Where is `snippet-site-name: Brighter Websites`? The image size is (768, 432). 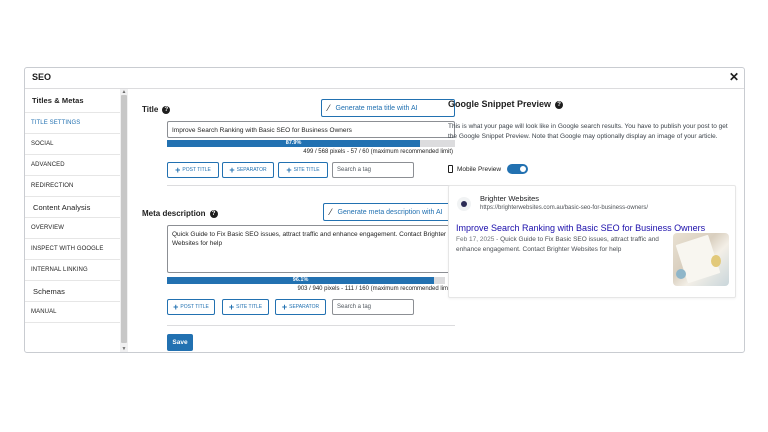
snippet-site-name: Brighter Websites is located at coordinates (510, 198).